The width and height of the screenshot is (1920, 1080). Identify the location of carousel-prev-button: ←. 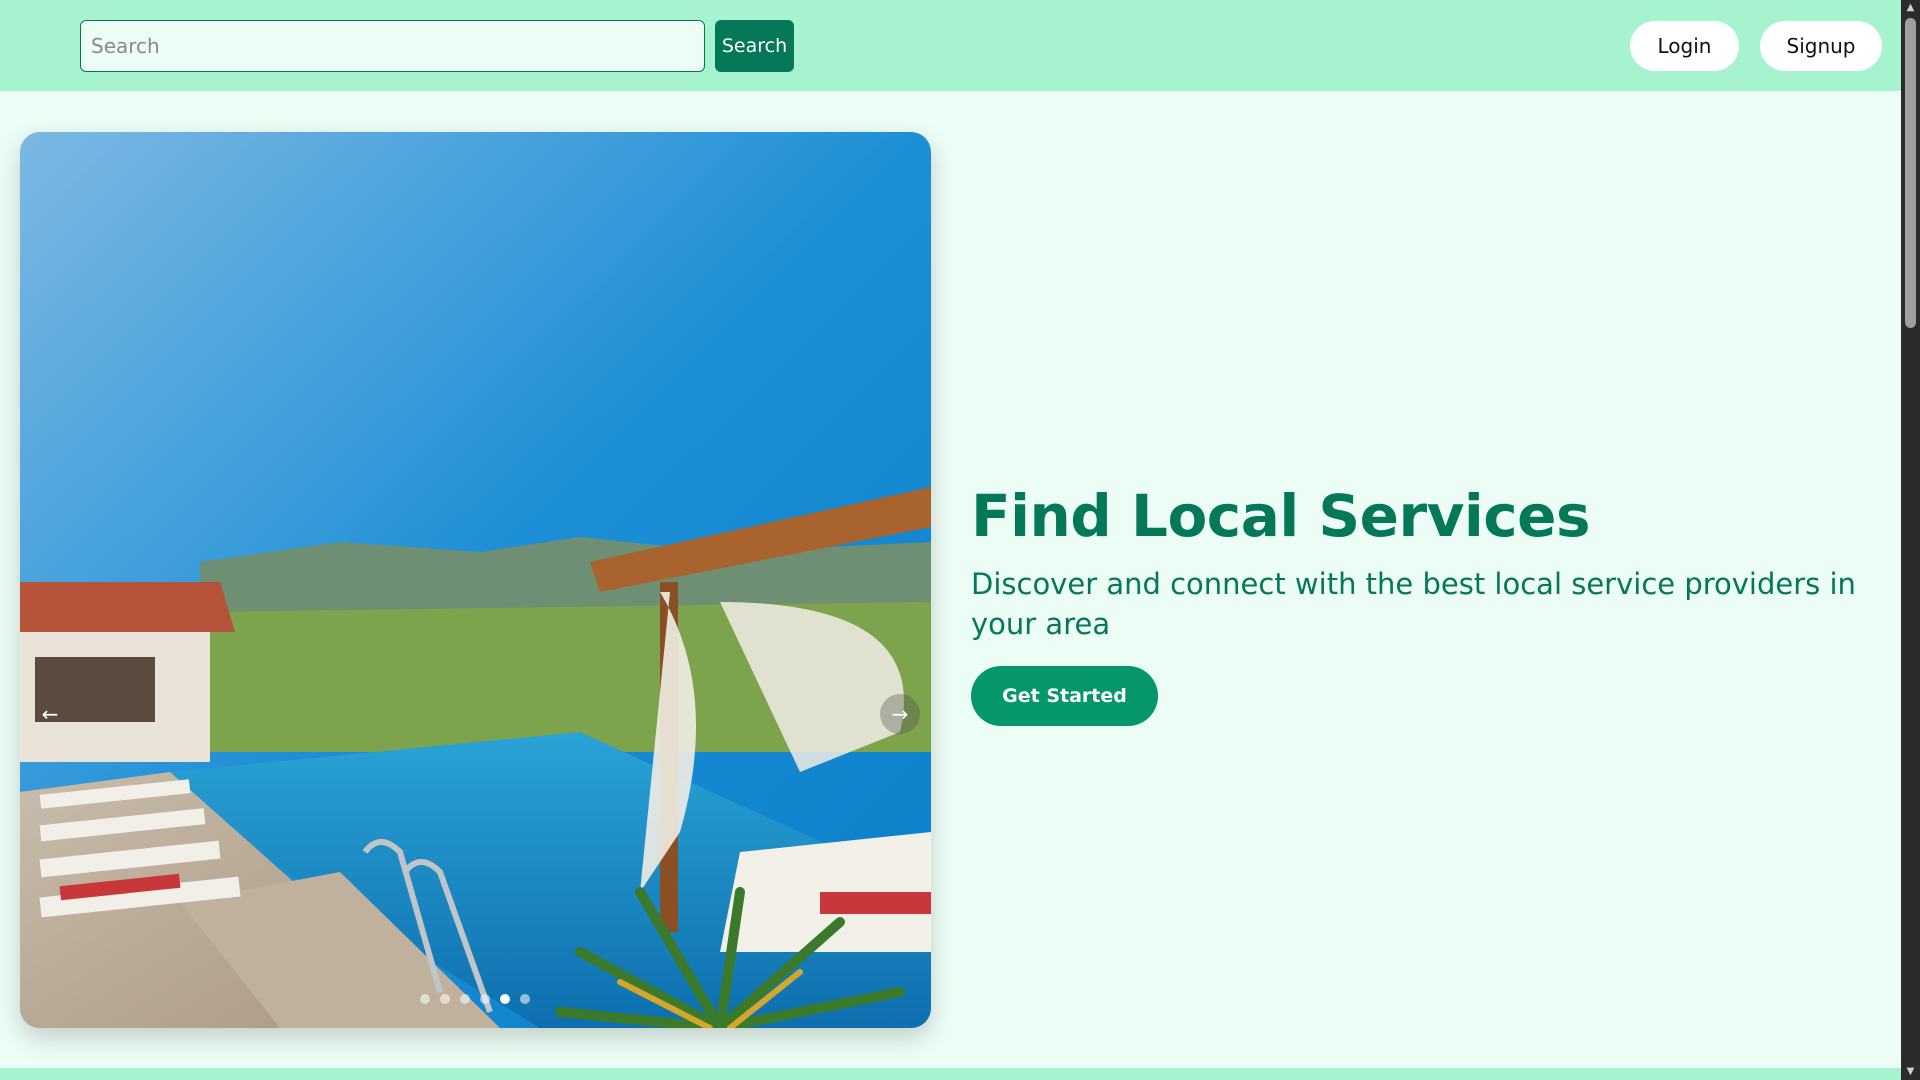
(50, 714).